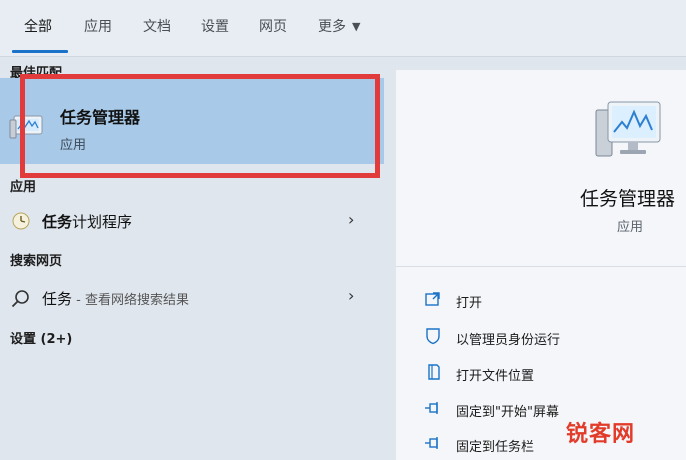  What do you see at coordinates (21, 301) in the screenshot?
I see `search-icon` at bounding box center [21, 301].